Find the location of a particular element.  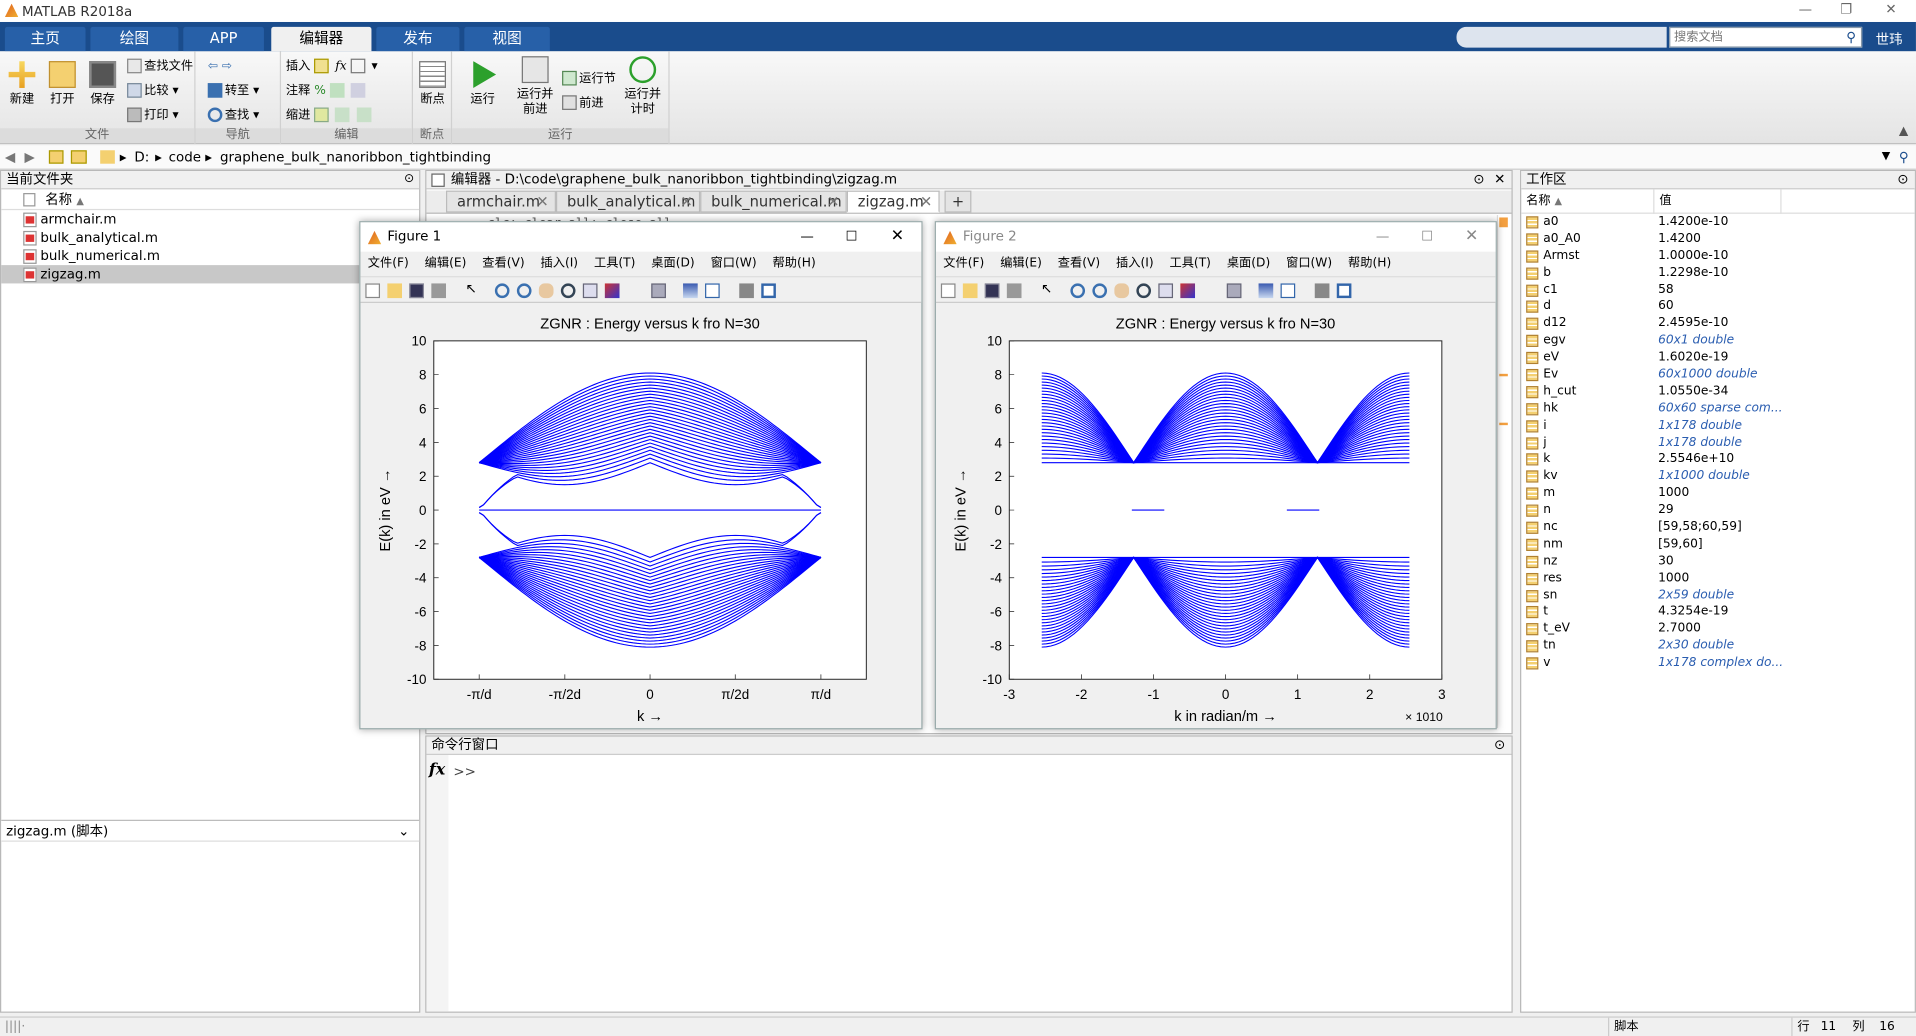

find-button: 查找 ▾ is located at coordinates (233, 116).